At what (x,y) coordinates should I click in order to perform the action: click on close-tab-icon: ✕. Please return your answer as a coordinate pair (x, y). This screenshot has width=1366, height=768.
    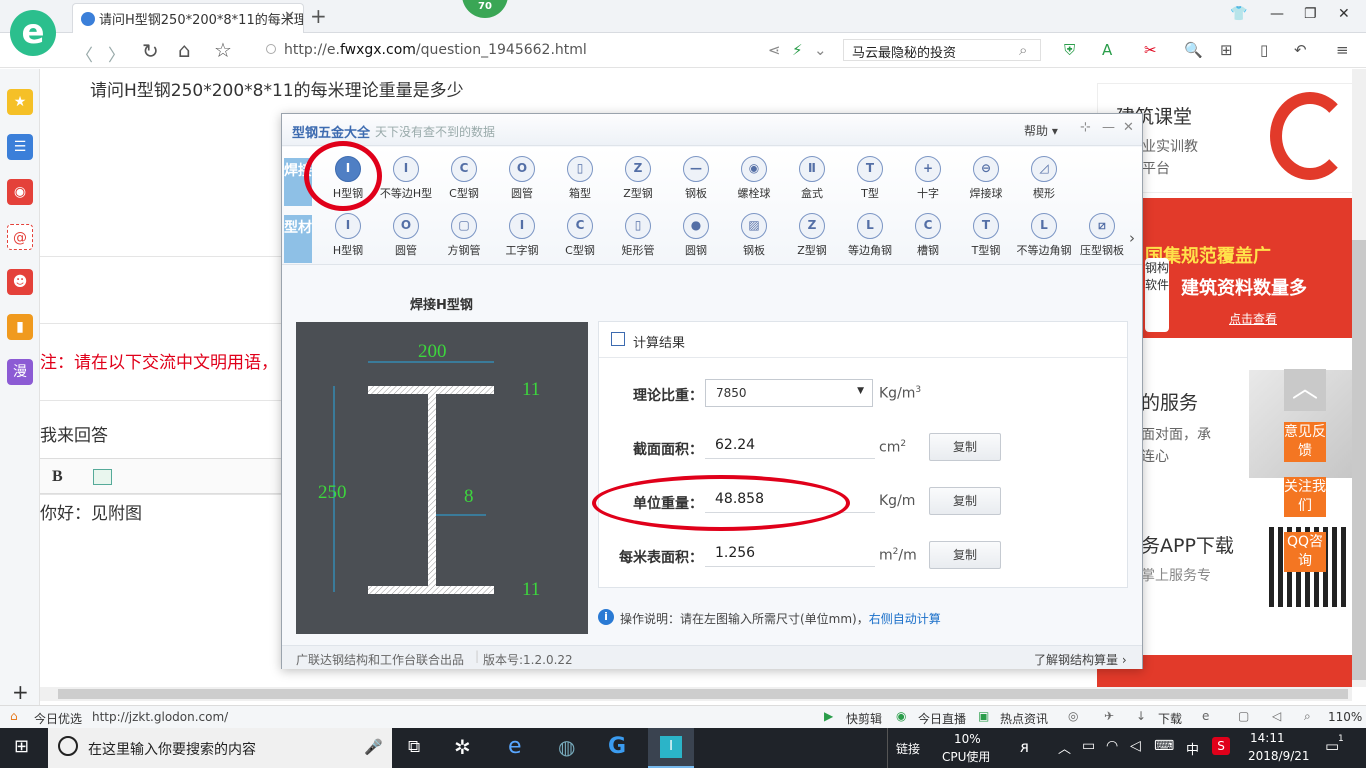
    Looking at the image, I should click on (289, 16).